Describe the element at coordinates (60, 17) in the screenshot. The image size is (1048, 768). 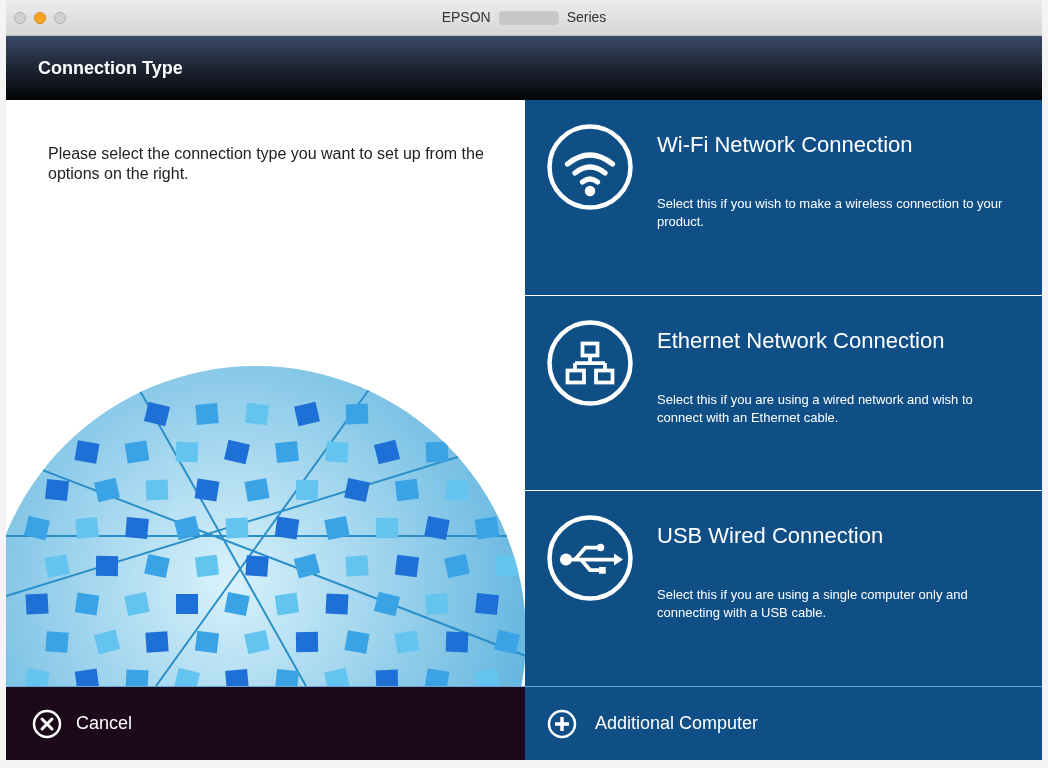
I see `zoom-button` at that location.